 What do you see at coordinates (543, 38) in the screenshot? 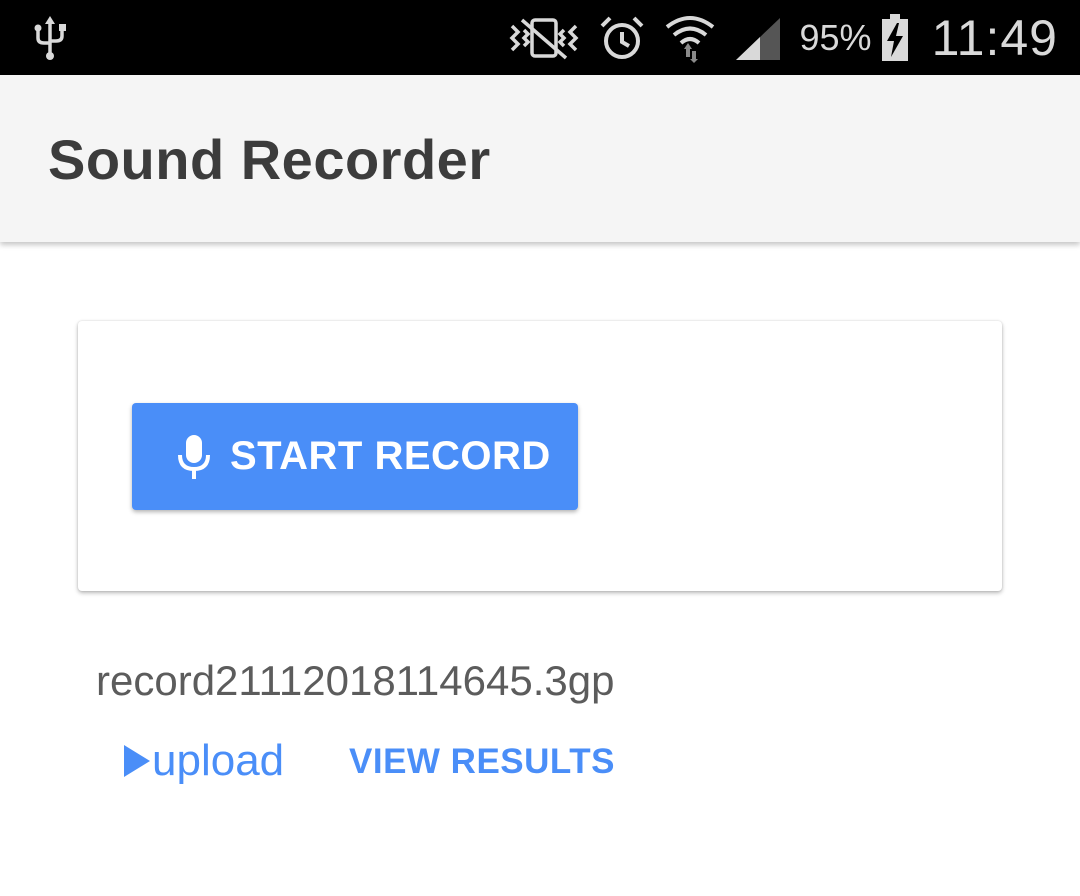
I see `vibrate-mute-icon` at bounding box center [543, 38].